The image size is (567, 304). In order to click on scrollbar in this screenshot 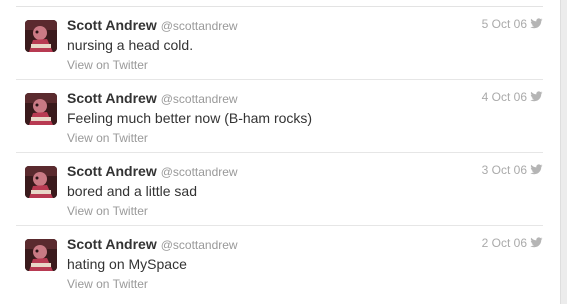, I will do `click(563, 152)`.